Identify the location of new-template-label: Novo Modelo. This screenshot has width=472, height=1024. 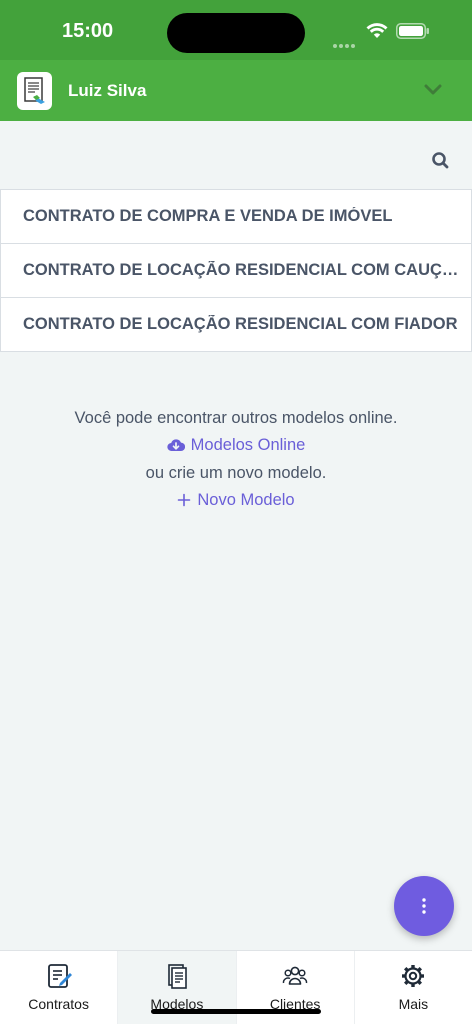
(246, 499).